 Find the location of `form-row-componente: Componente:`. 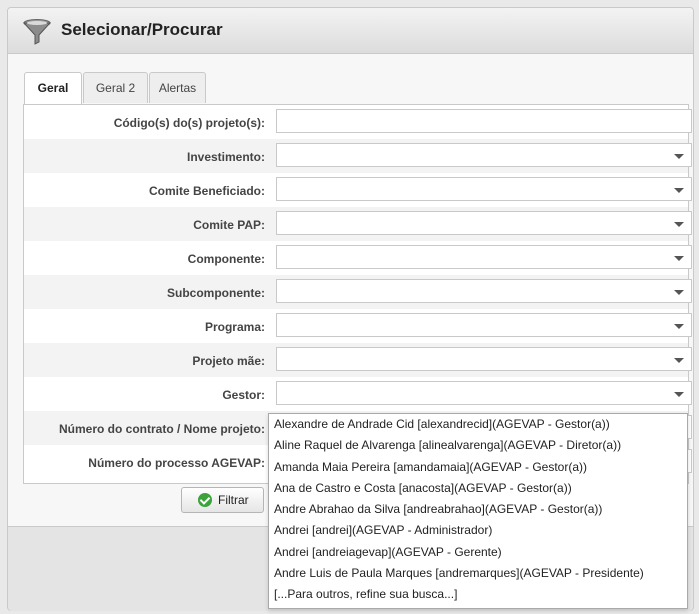

form-row-componente: Componente: is located at coordinates (358, 258).